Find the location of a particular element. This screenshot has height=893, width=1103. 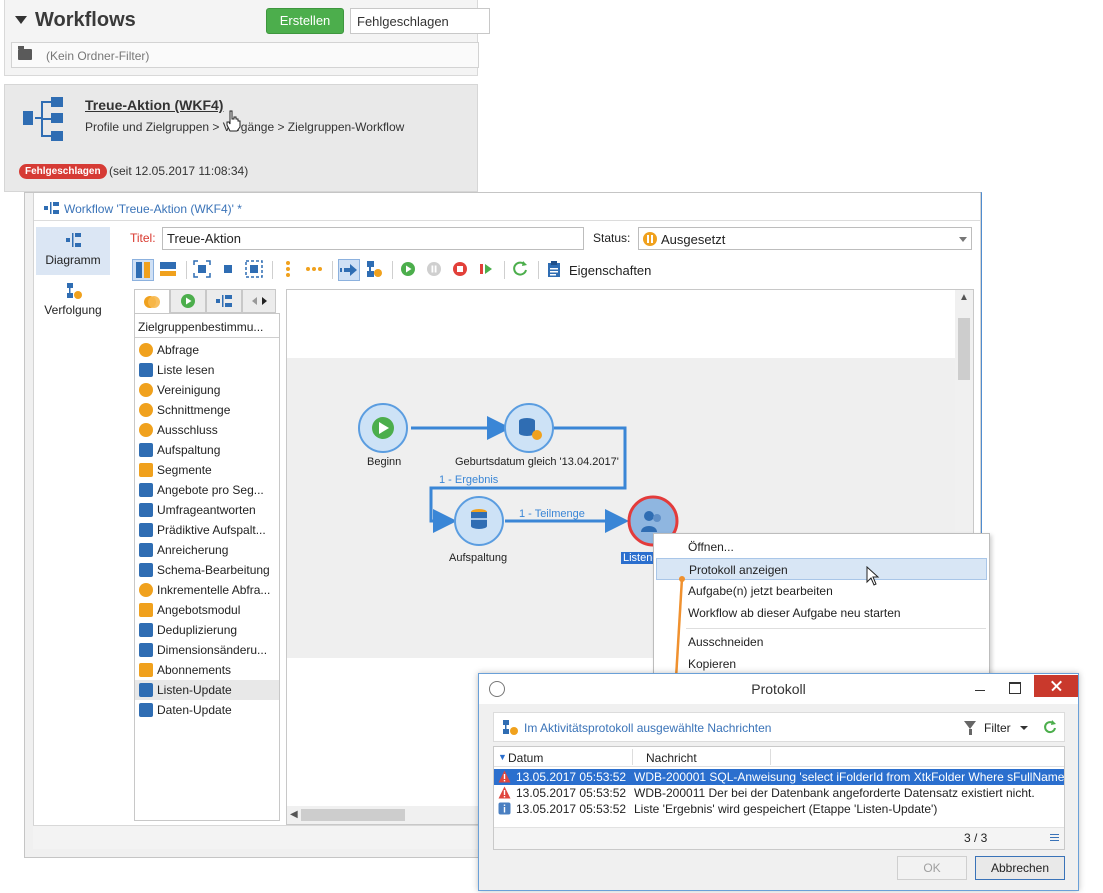

tracking-icon is located at coordinates (374, 269).